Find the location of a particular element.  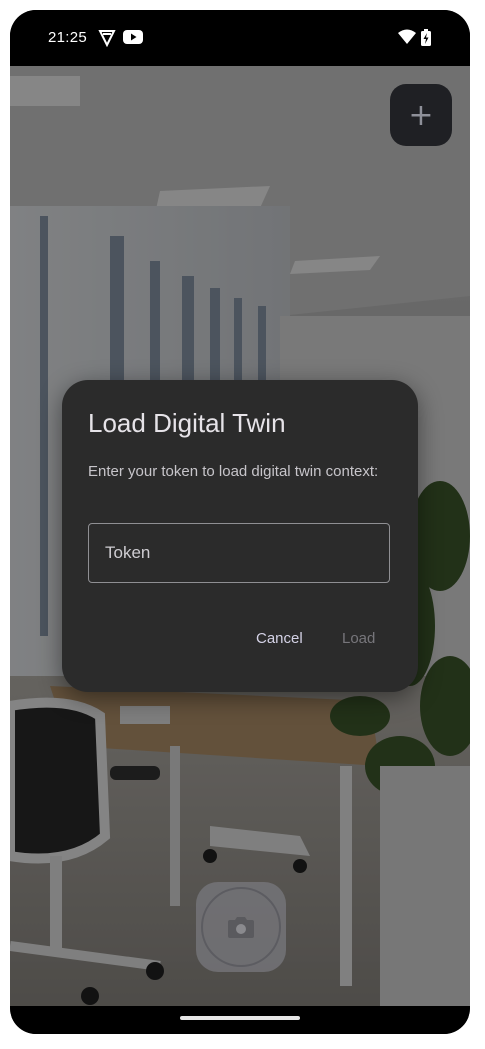

navigation-bar is located at coordinates (240, 1020).